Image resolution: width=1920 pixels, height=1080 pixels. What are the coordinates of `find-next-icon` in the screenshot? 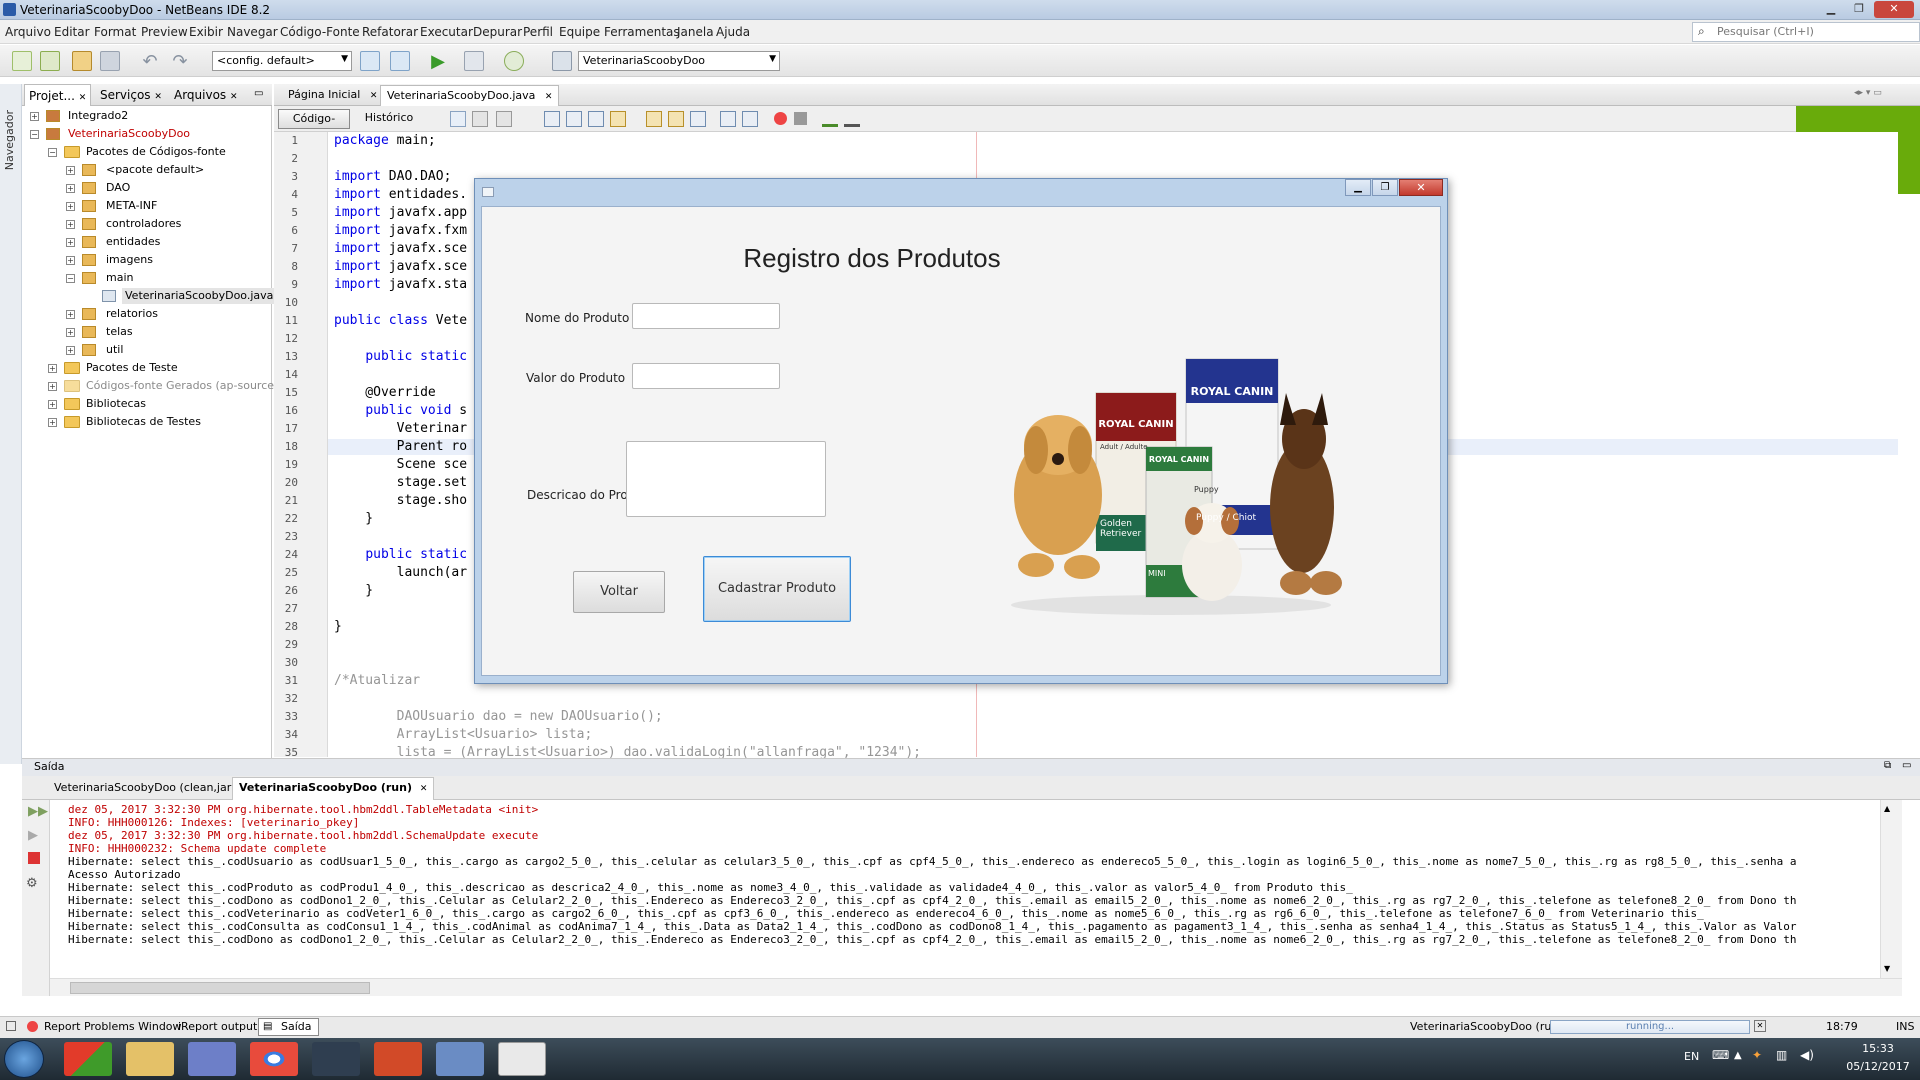 It's located at (596, 119).